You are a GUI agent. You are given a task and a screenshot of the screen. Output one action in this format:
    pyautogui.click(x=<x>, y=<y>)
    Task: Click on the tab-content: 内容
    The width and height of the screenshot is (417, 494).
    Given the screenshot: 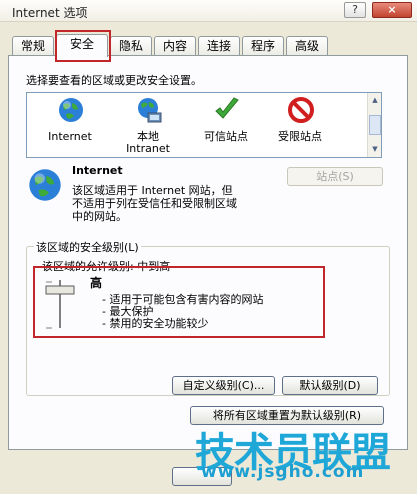 What is the action you would take?
    pyautogui.click(x=175, y=46)
    